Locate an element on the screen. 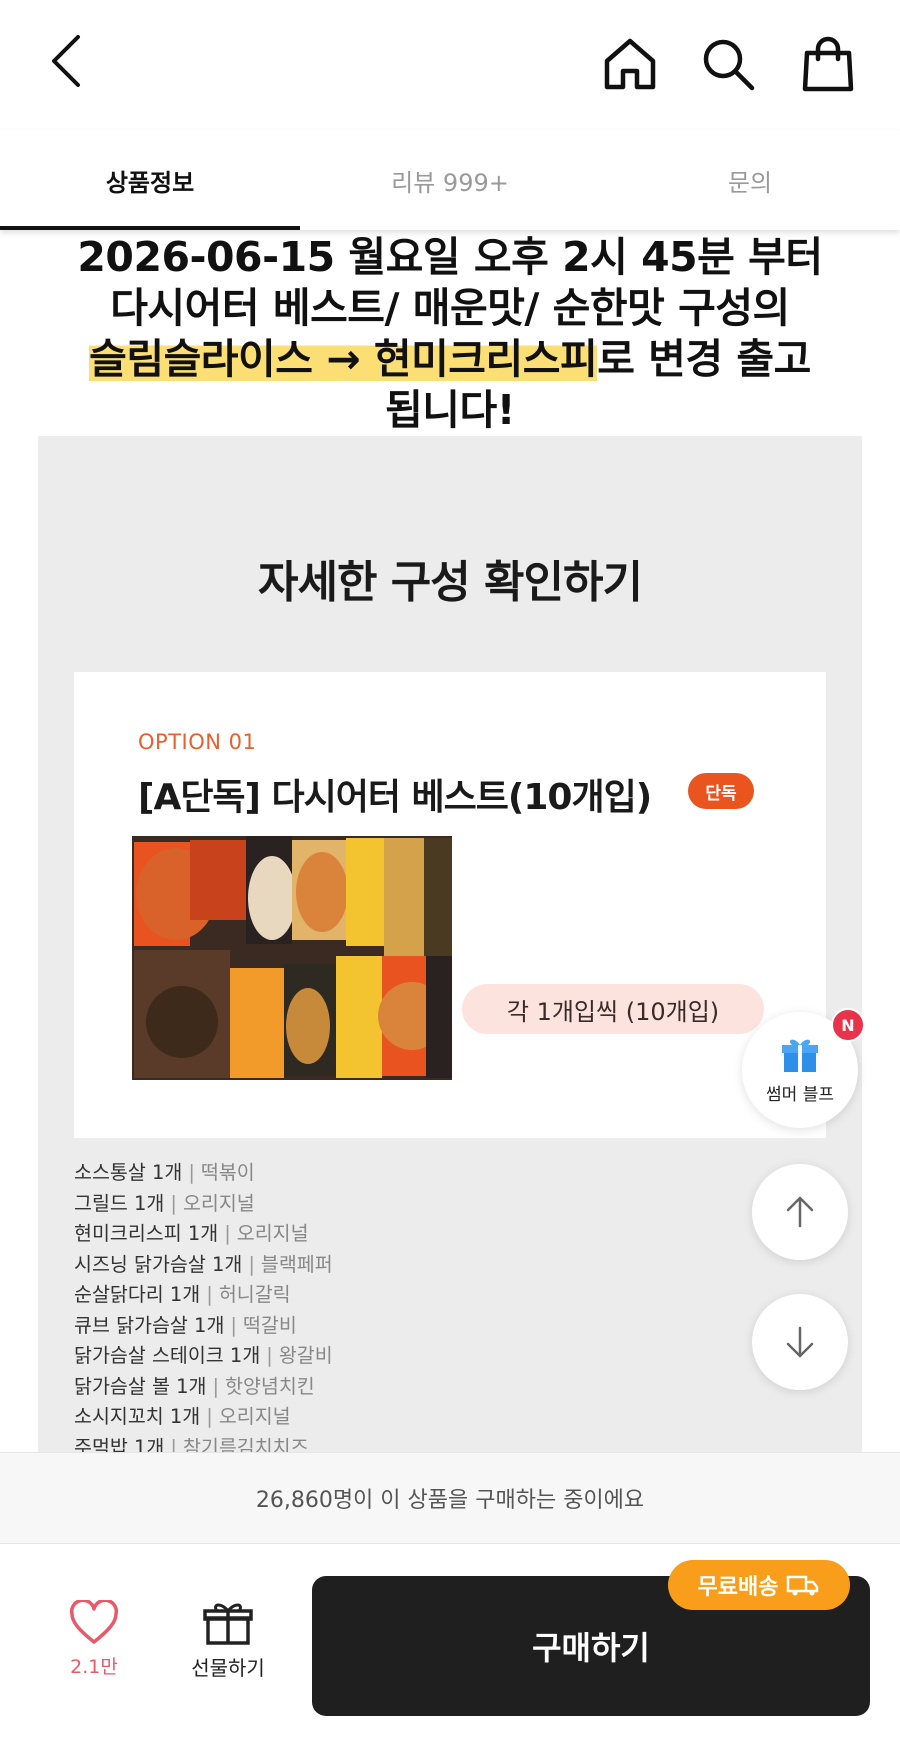  free-shipping-label: 무료배송 is located at coordinates (738, 1587).